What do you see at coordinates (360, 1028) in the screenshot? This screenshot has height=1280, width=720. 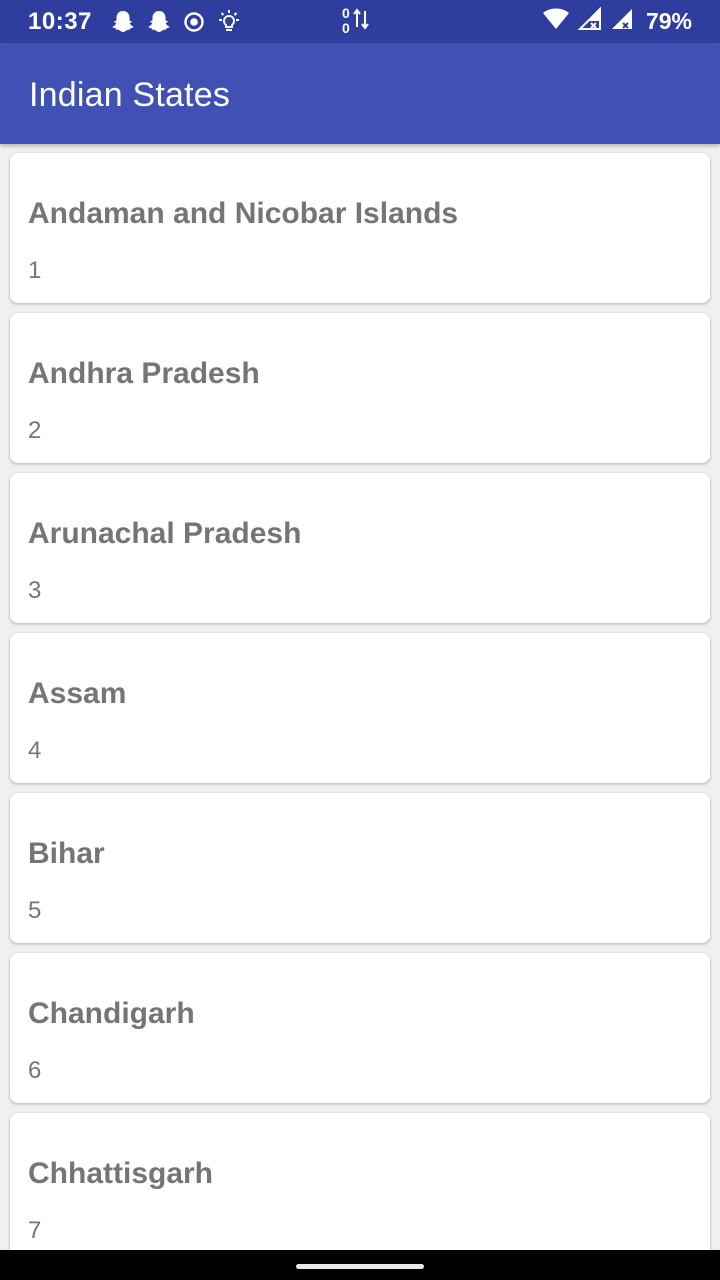 I see `state-card: Chandigarh 6` at bounding box center [360, 1028].